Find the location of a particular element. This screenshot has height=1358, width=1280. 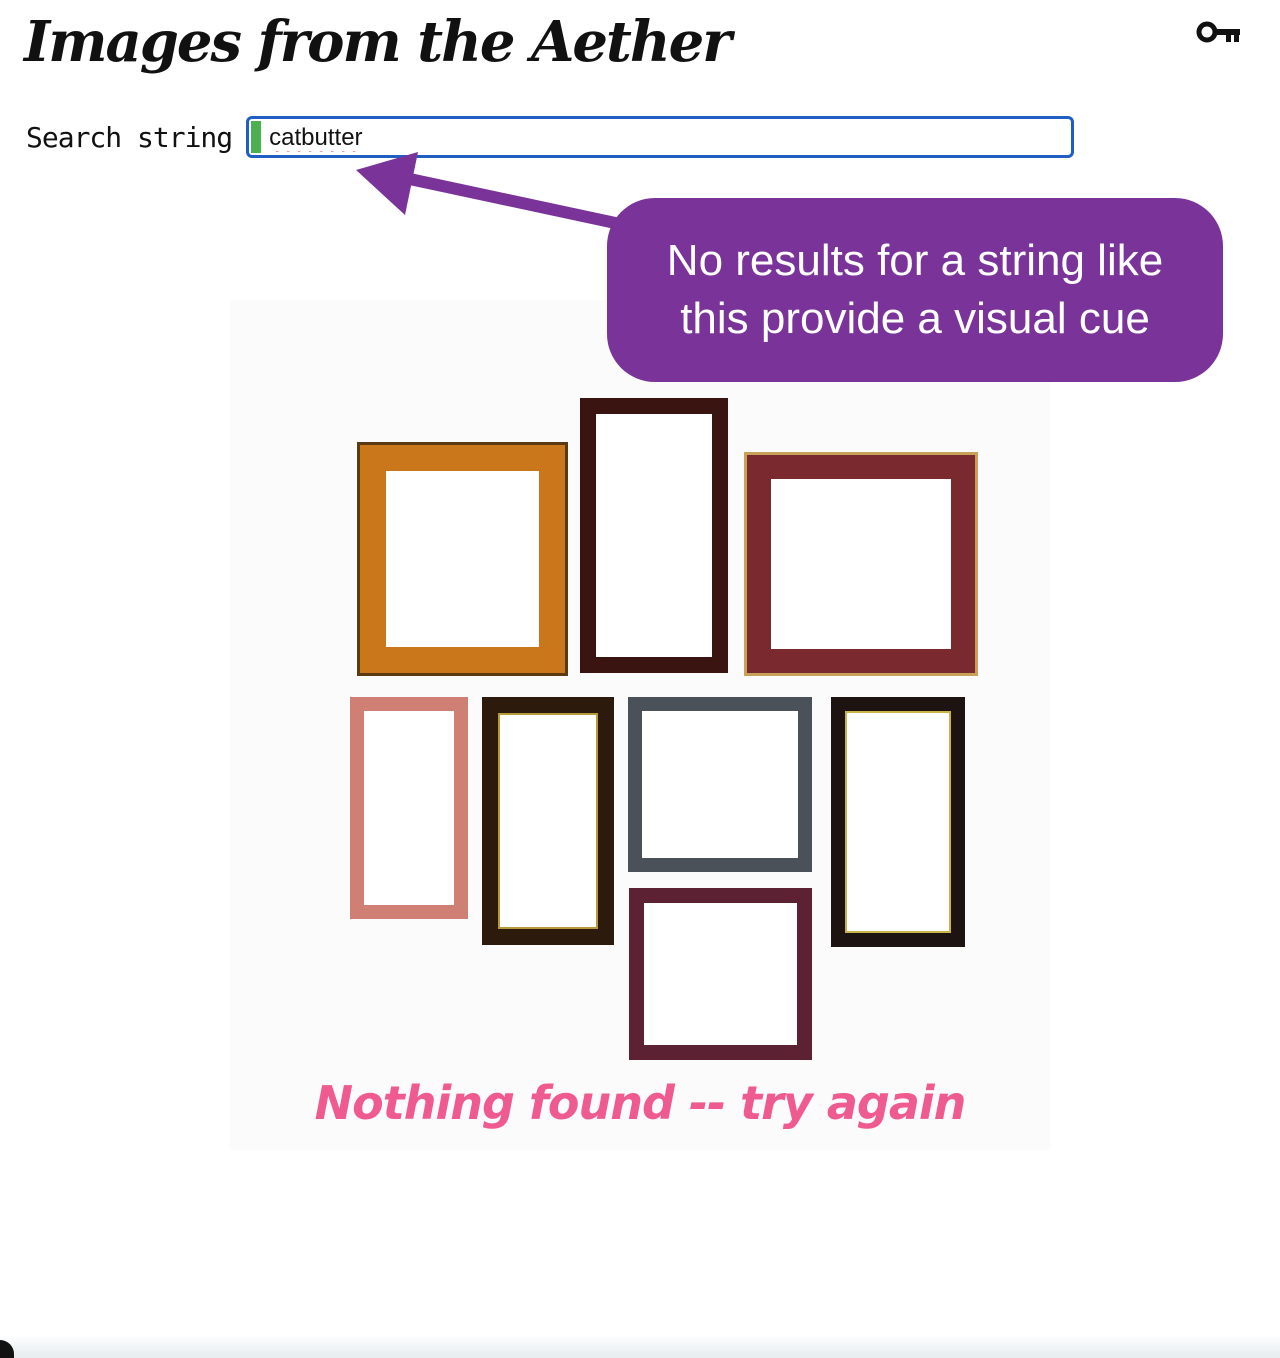

search-box is located at coordinates (660, 137).